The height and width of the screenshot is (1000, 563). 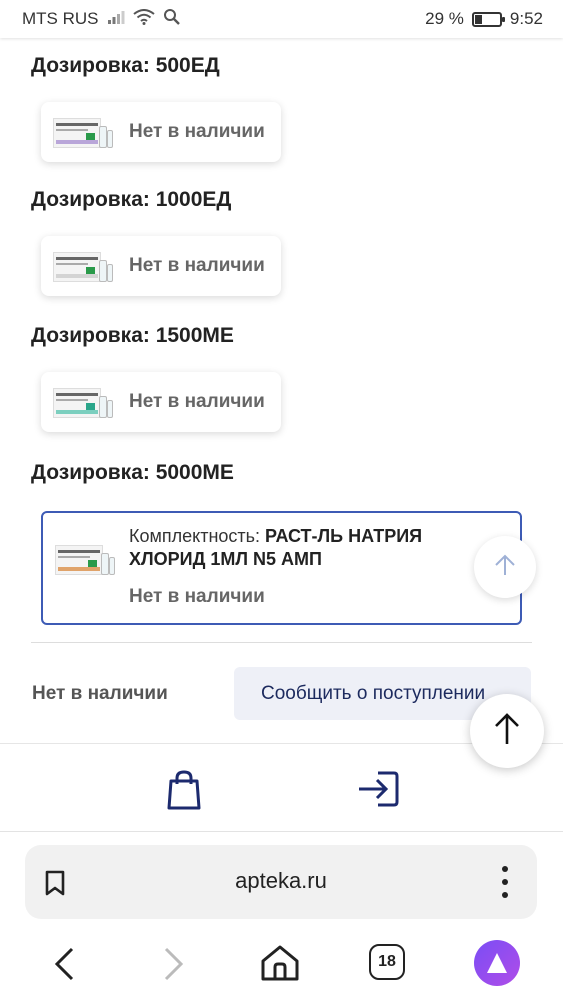 What do you see at coordinates (100, 693) in the screenshot?
I see `purchase-status: Нет в наличии` at bounding box center [100, 693].